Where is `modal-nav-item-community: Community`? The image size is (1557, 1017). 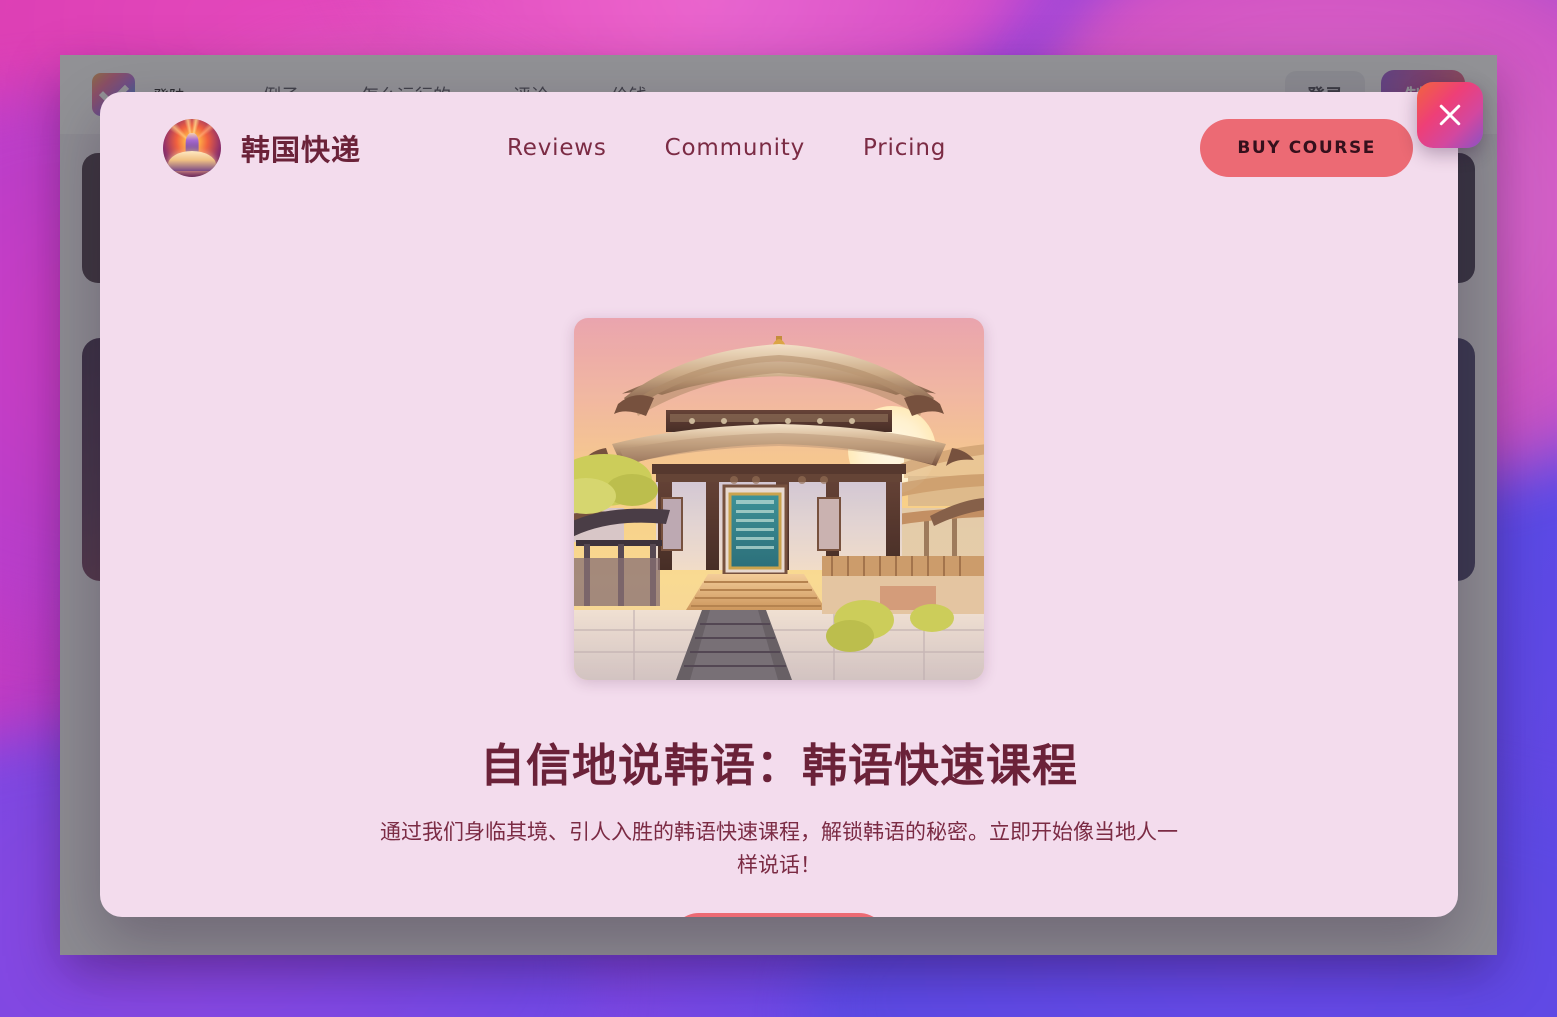
modal-nav-item-community: Community is located at coordinates (735, 148).